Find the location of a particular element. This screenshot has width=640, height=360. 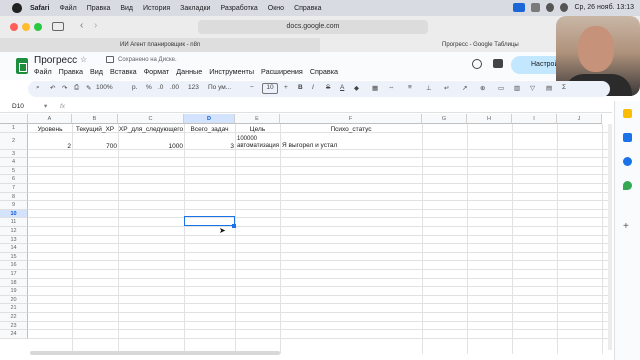

sheets-menu-file: Файл is located at coordinates (43, 71).